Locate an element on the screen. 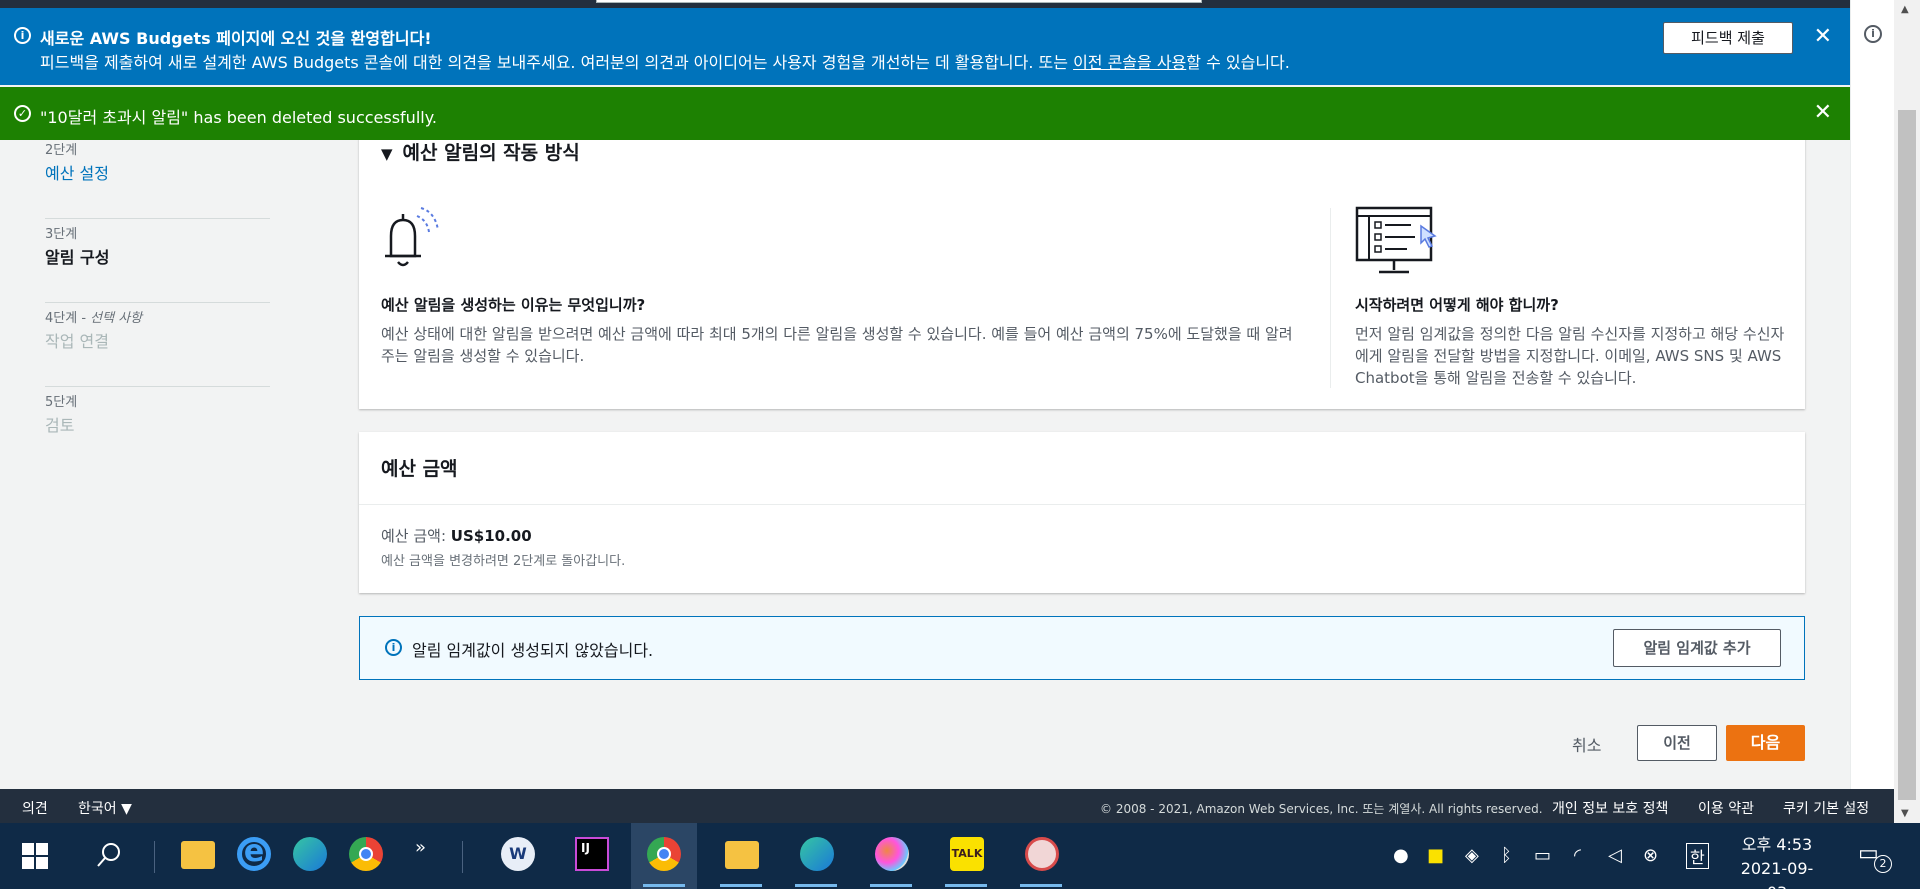 Image resolution: width=1920 pixels, height=889 pixels. cookie-preferences-link: 쿠키 기본 설정 is located at coordinates (1826, 808).